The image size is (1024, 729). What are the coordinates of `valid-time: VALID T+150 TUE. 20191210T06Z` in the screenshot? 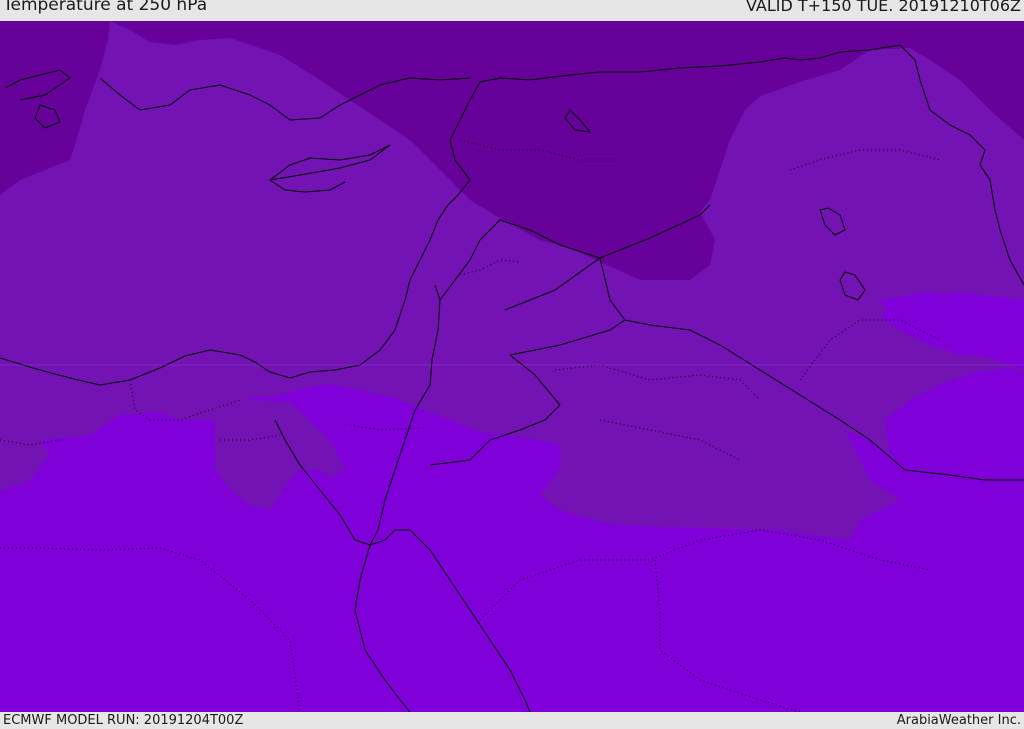 It's located at (883, 7).